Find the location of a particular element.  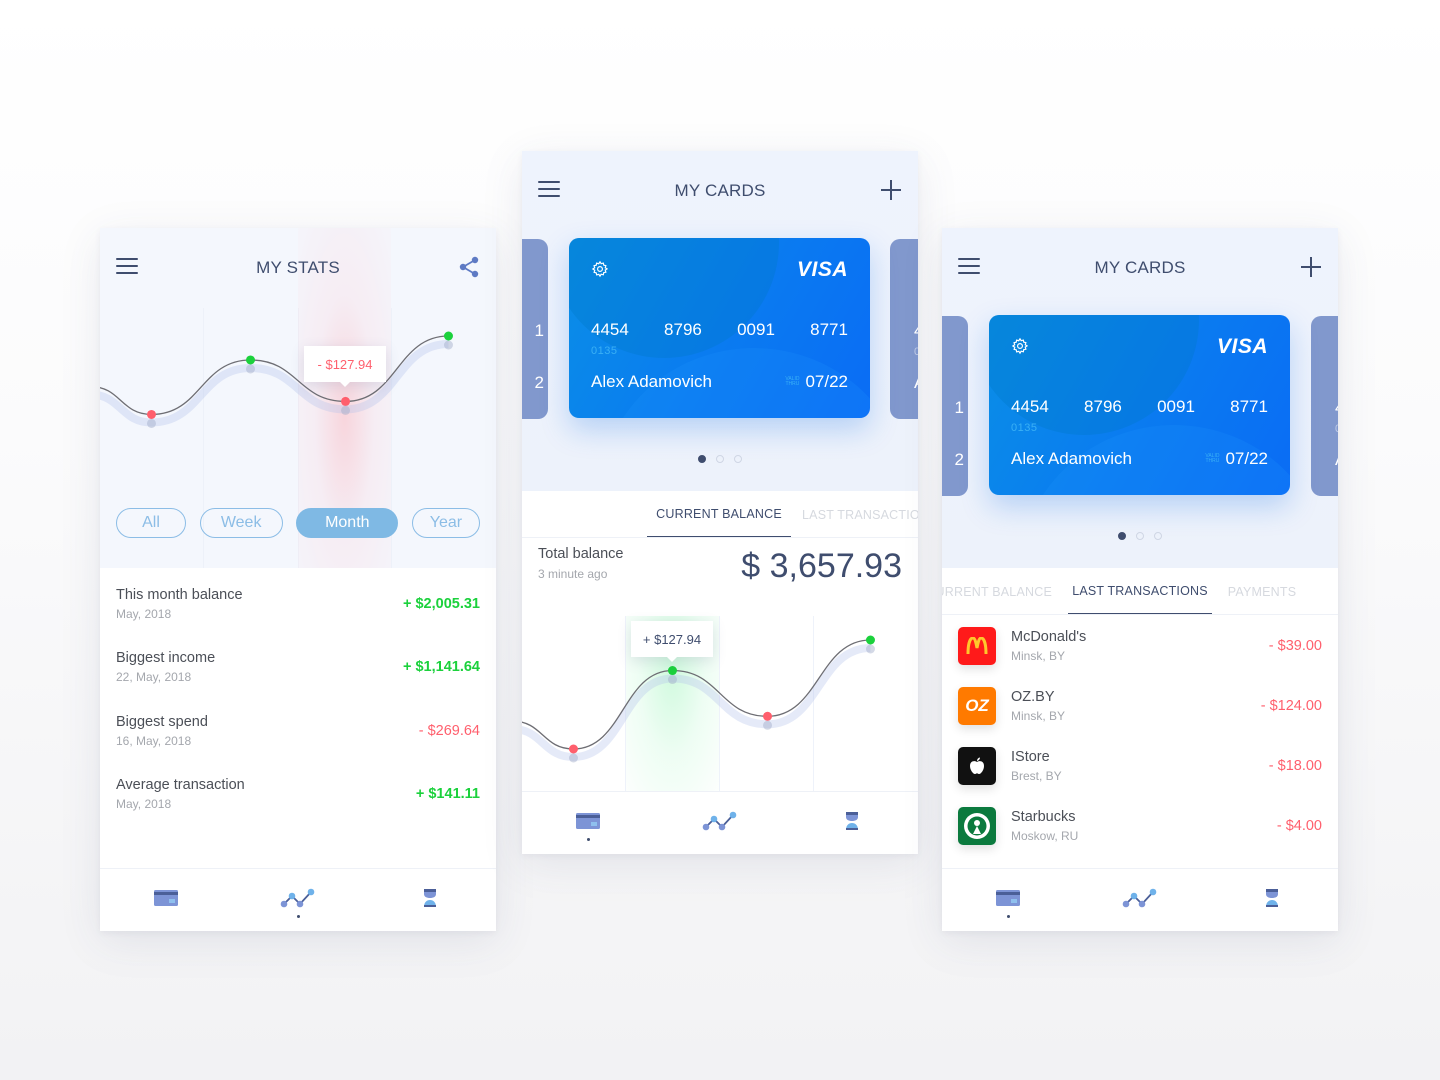

expense-point is located at coordinates (573, 749).